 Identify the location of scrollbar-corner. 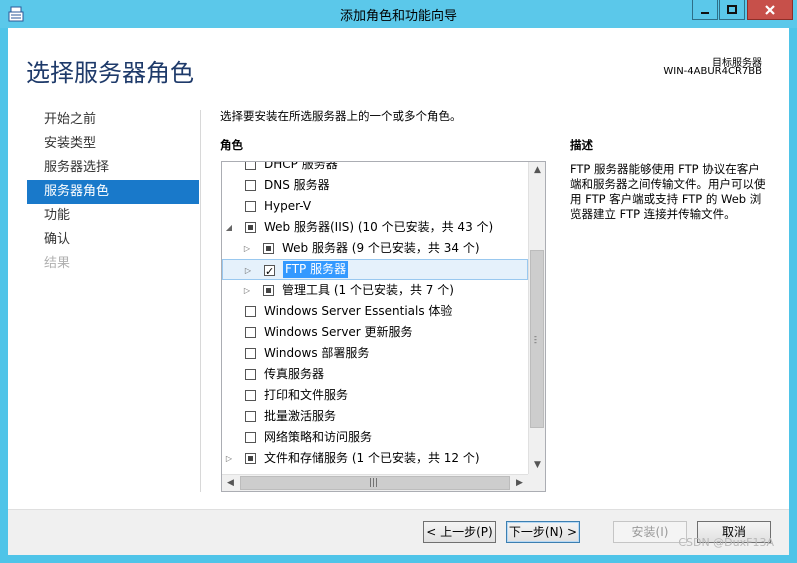
(536, 482).